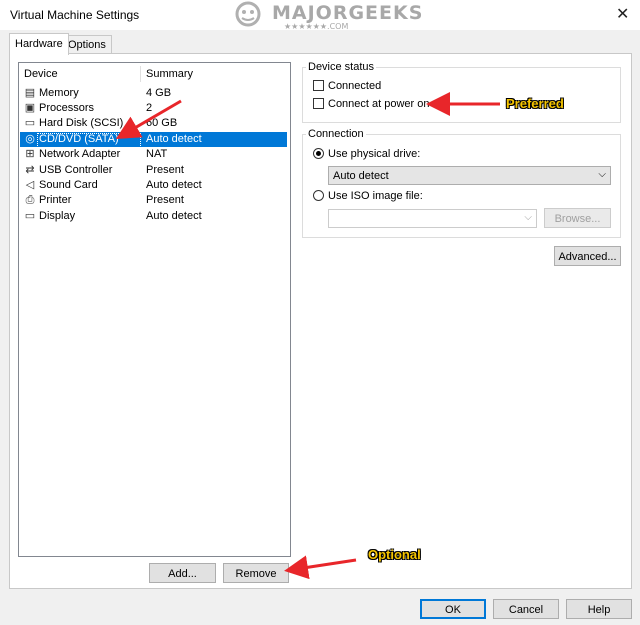 Image resolution: width=640 pixels, height=625 pixels. Describe the element at coordinates (153, 108) in the screenshot. I see `device-row-processors: ▣ Processors 2` at that location.